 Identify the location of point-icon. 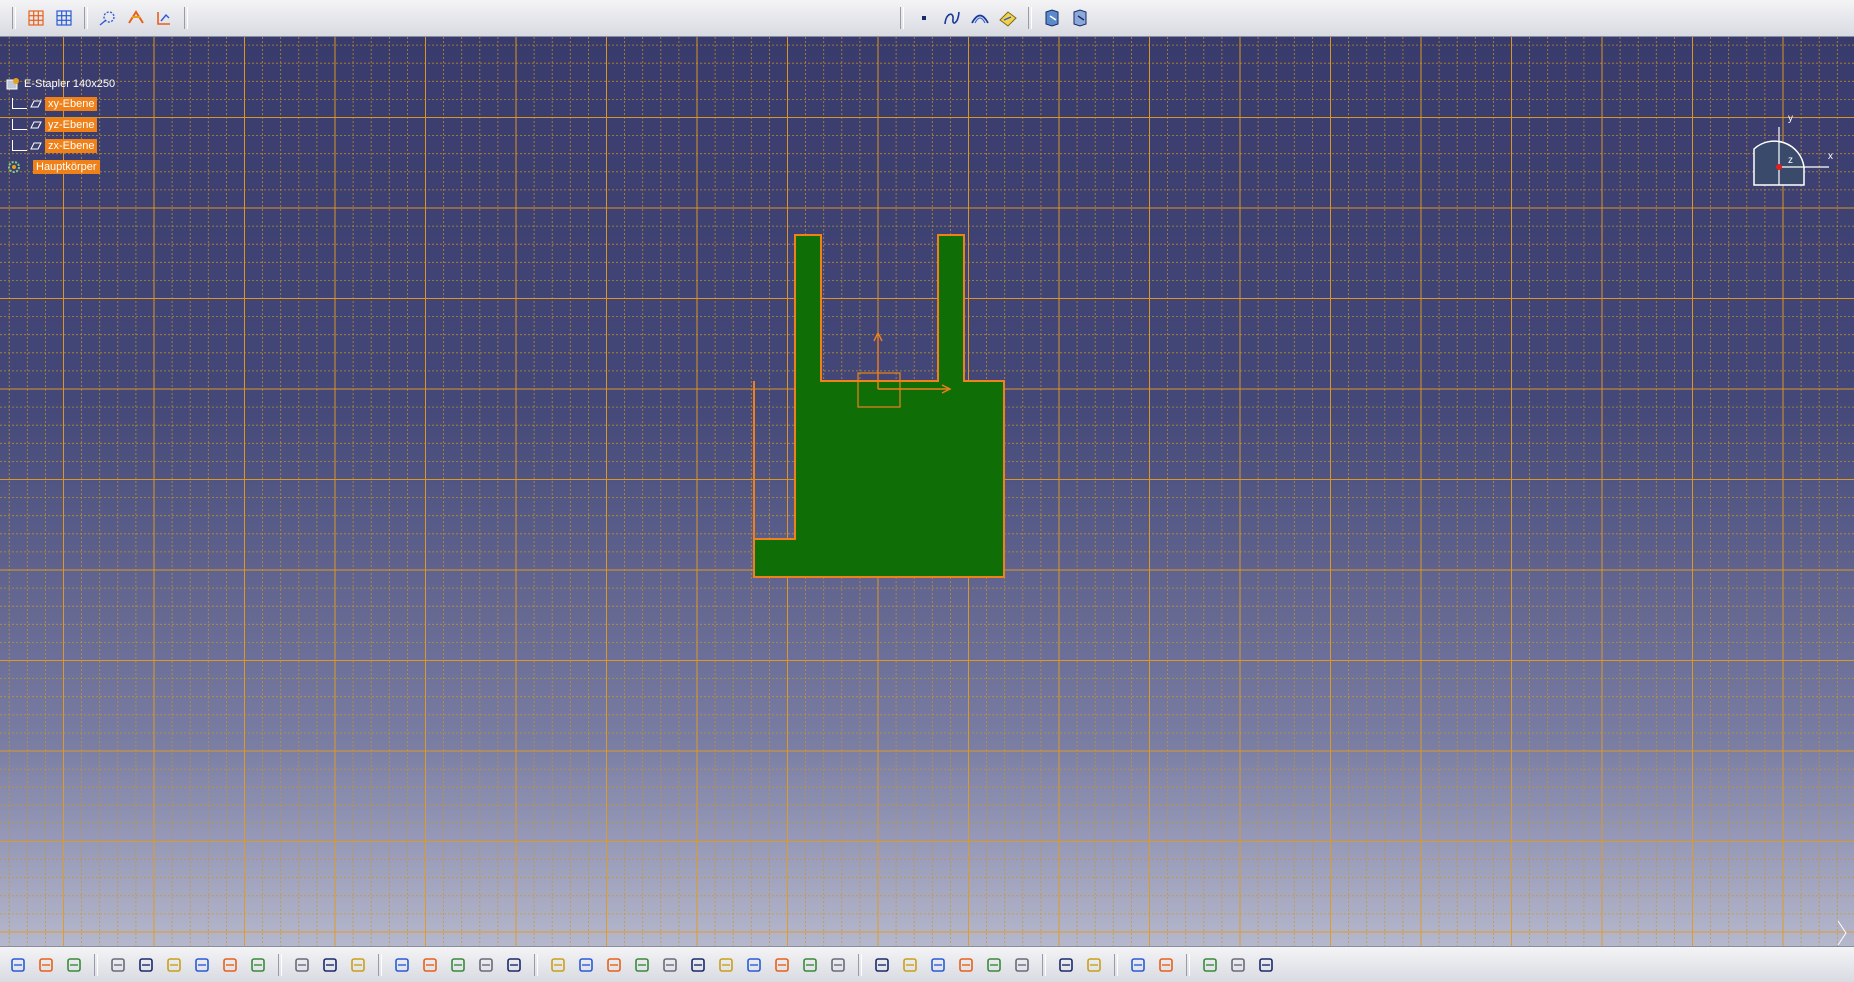
(924, 18).